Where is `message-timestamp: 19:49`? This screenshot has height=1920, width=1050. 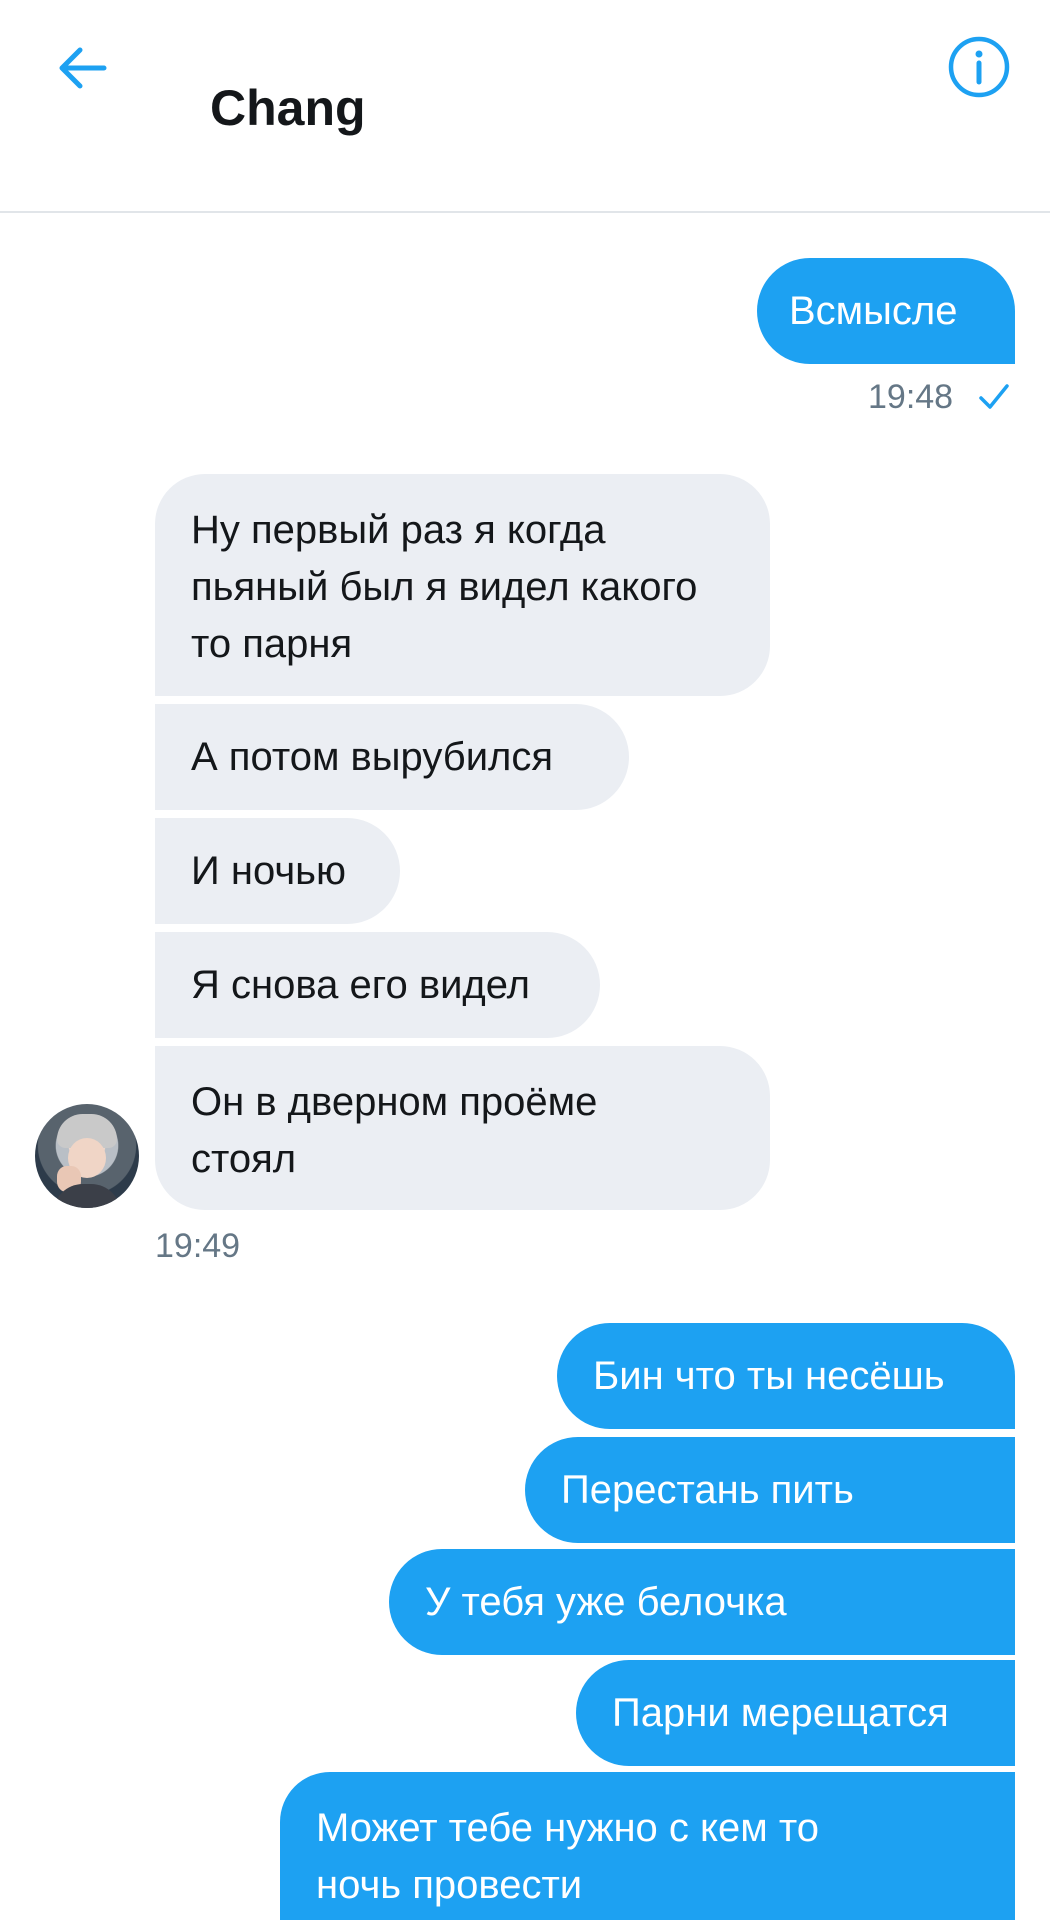 message-timestamp: 19:49 is located at coordinates (198, 1246).